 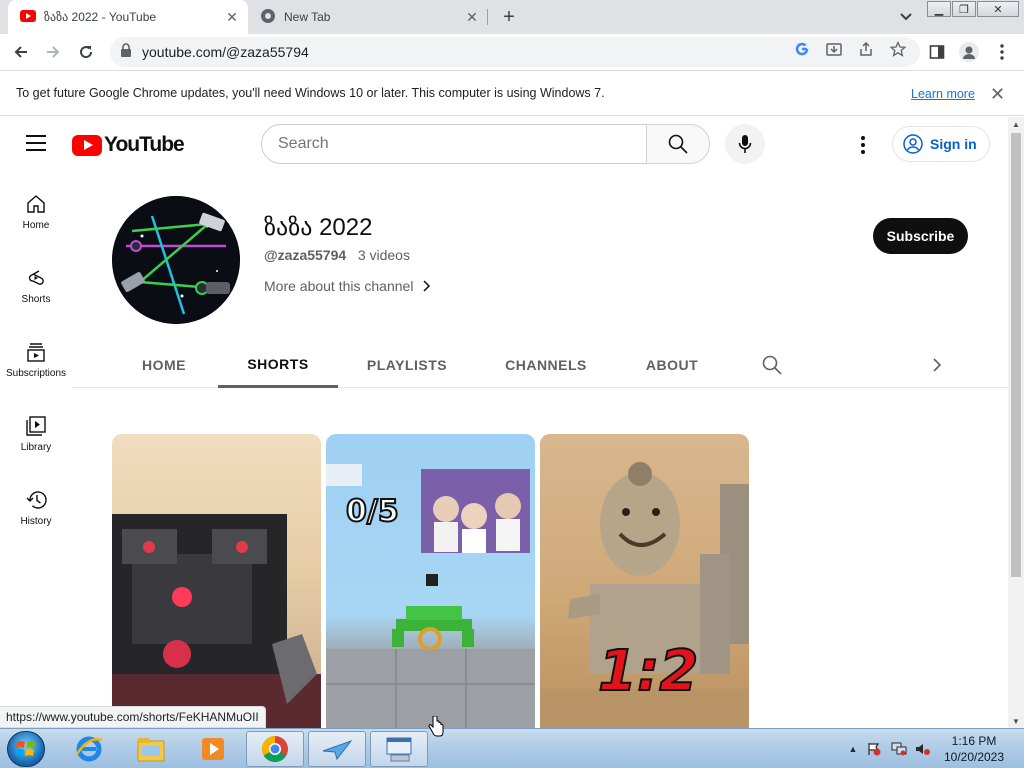 I want to click on install-app-icon, so click(x=834, y=49).